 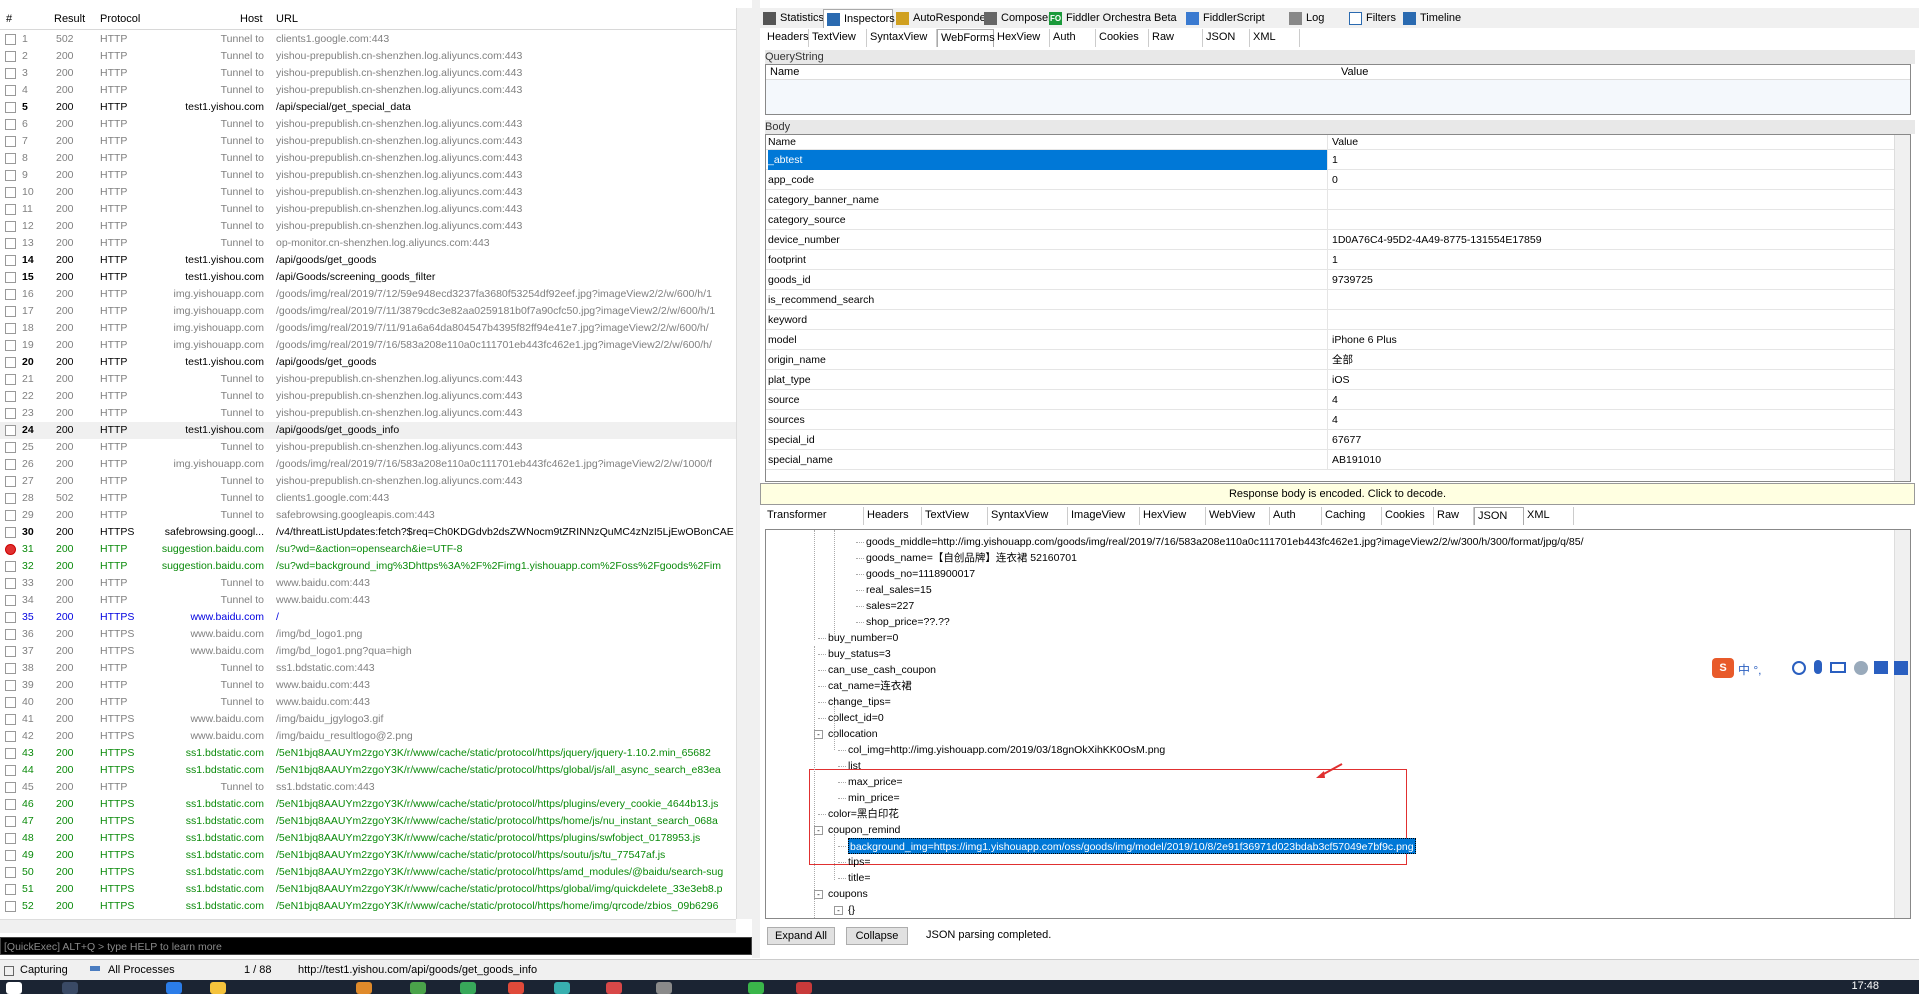 I want to click on session-row: 34 200 HTTP Tunnel to www.baidu.com:443, so click(x=368, y=600).